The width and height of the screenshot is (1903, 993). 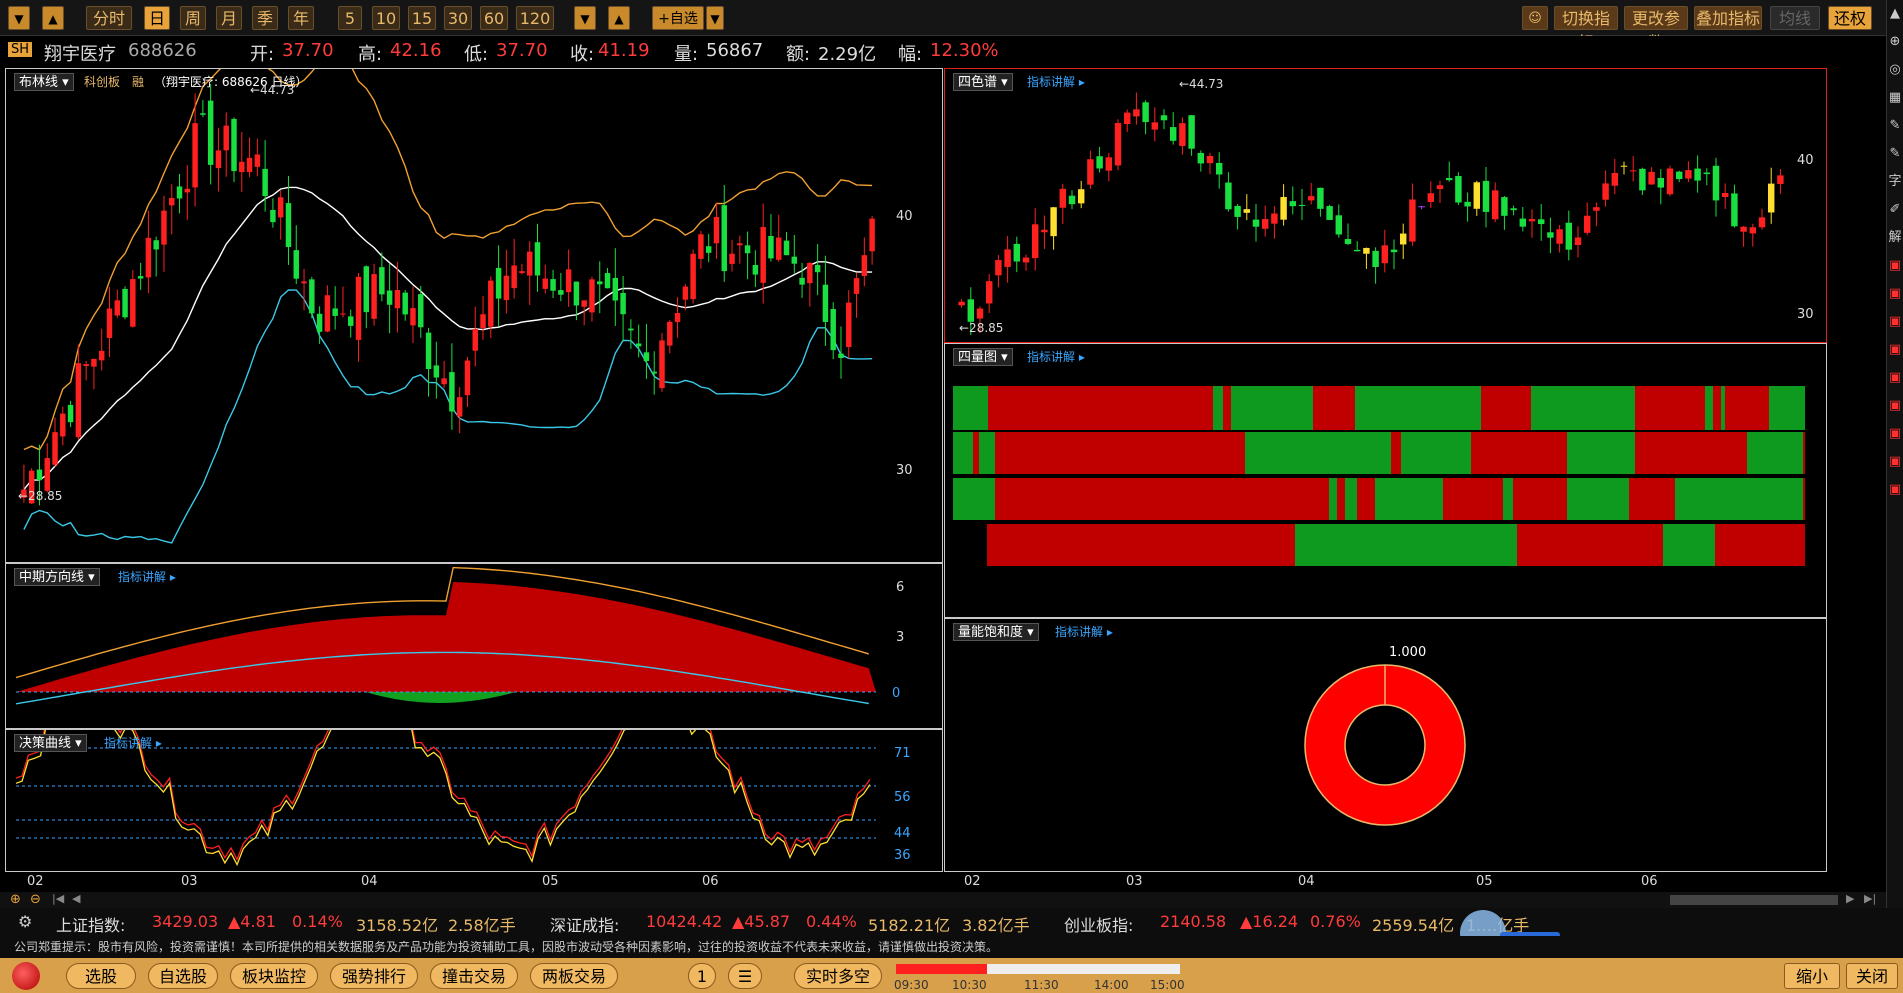 I want to click on add-watchlist-button: +自选, so click(x=678, y=18).